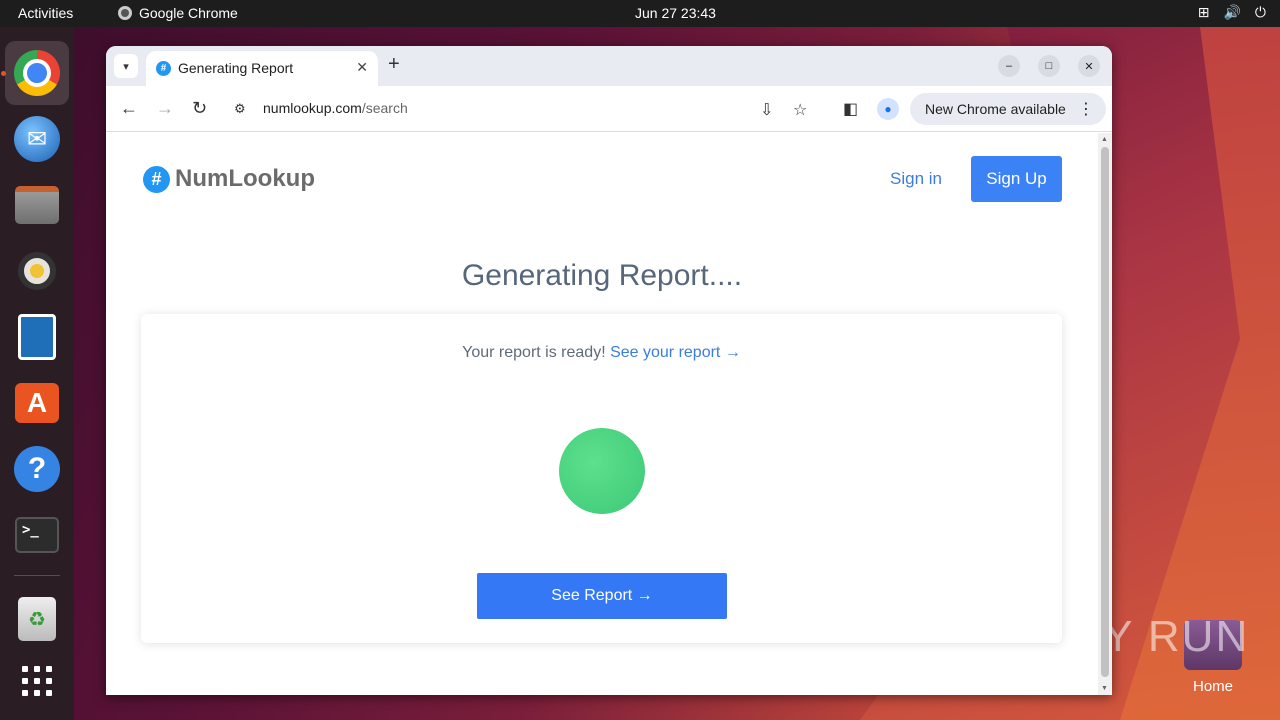  I want to click on app-center-icon: A, so click(37, 403).